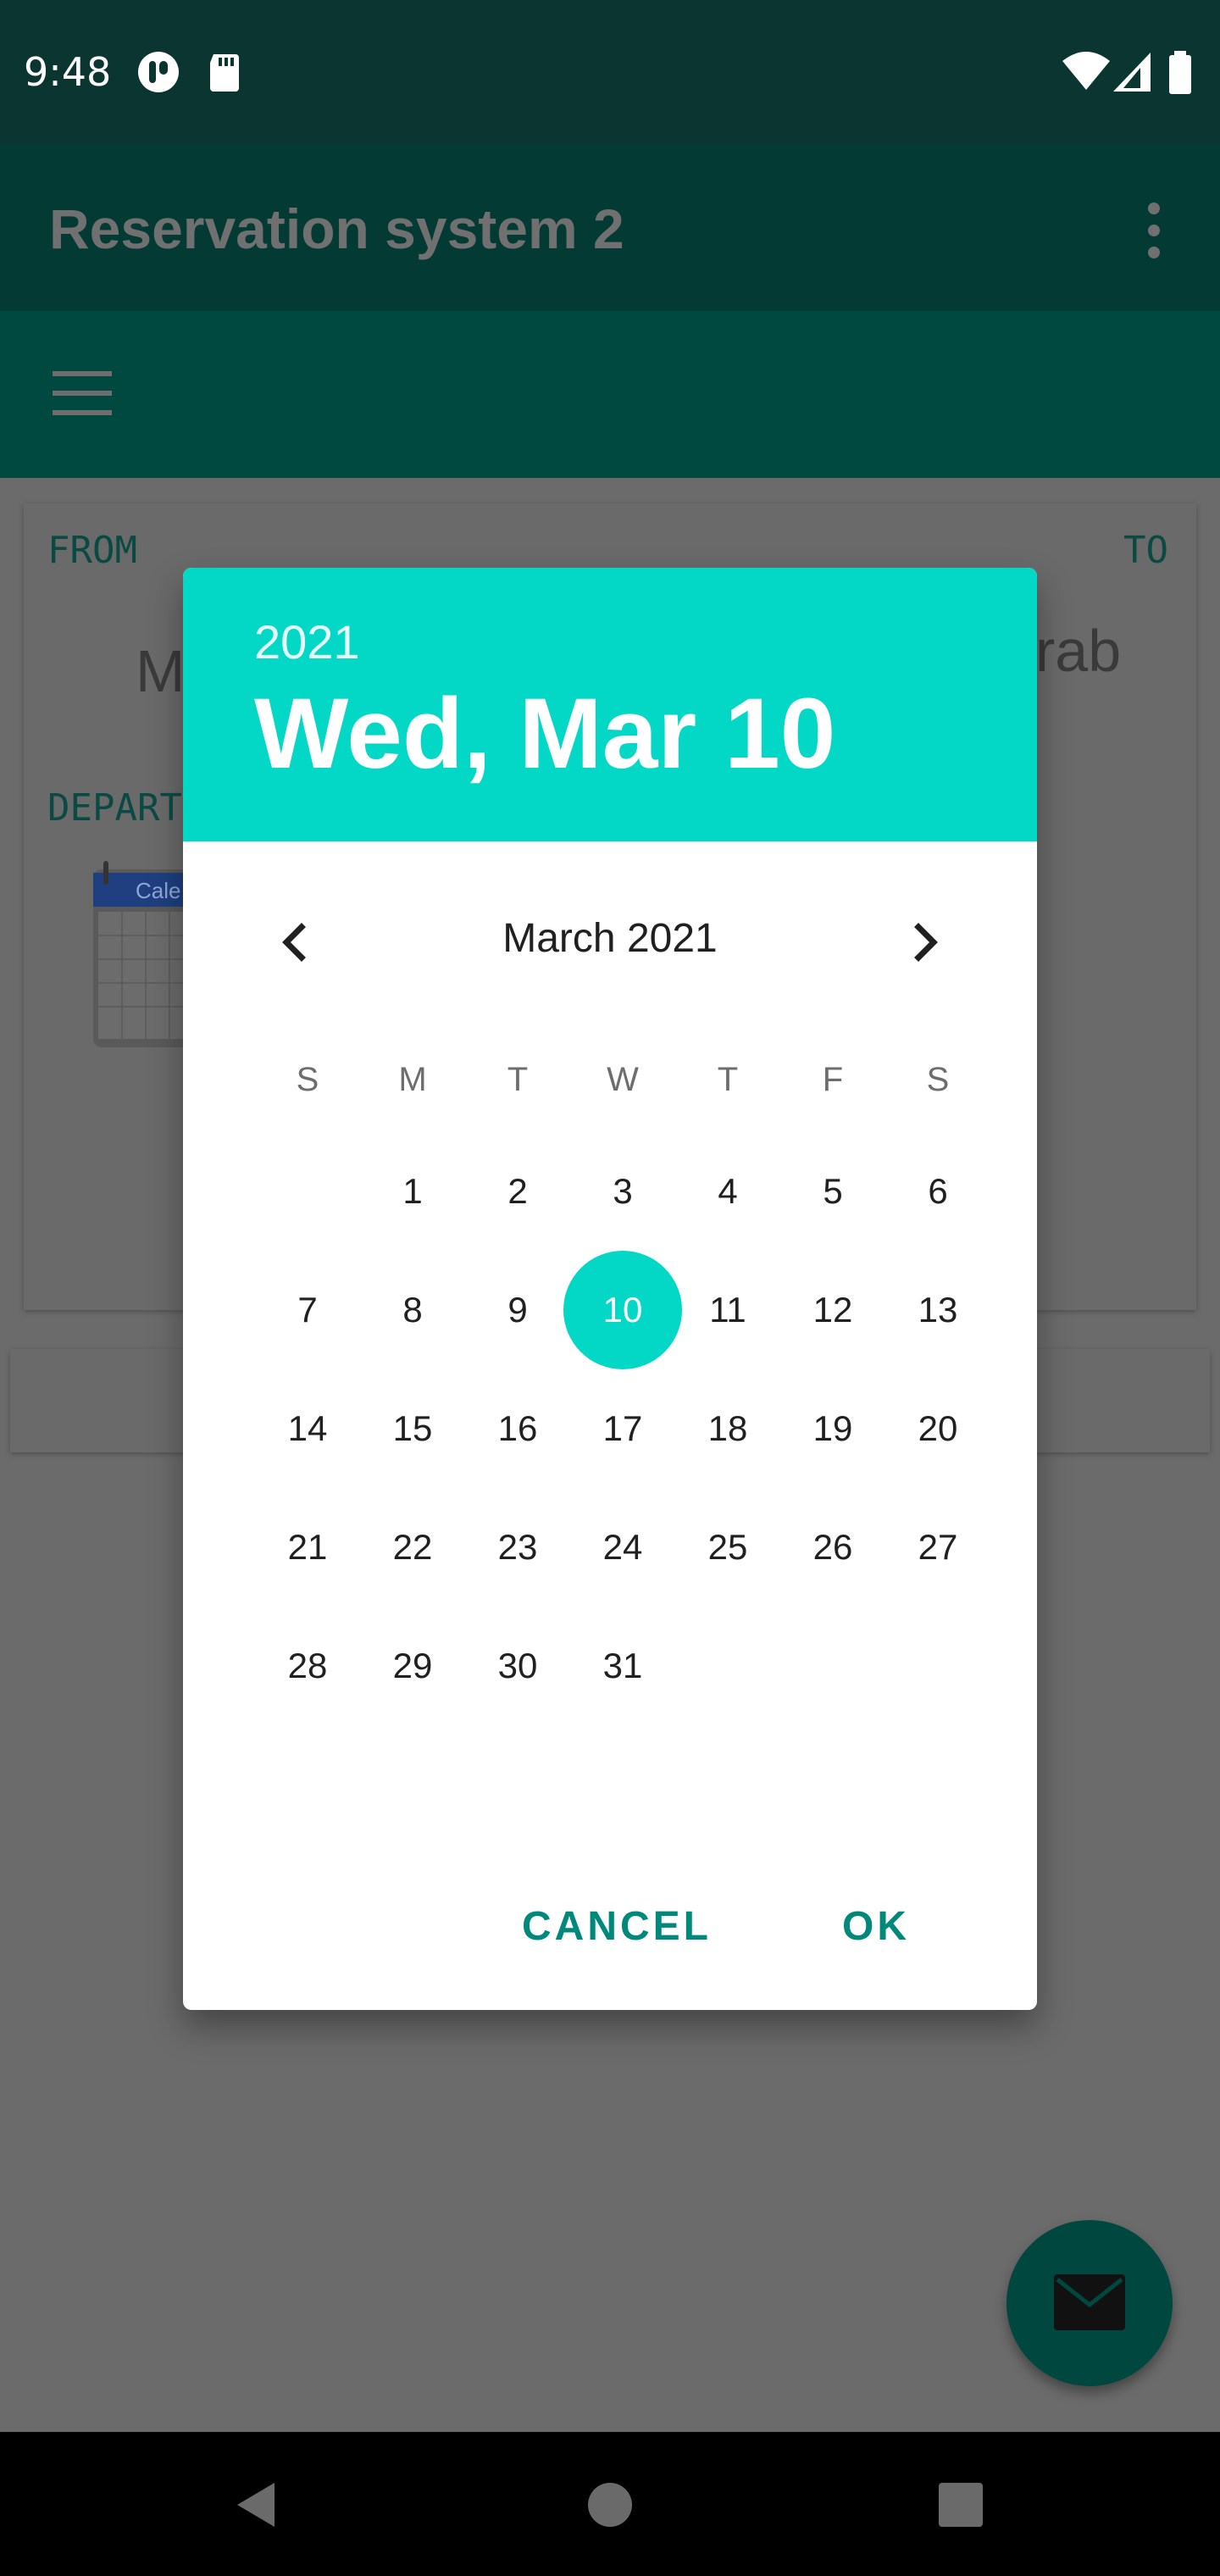  Describe the element at coordinates (412, 1665) in the screenshot. I see `calendar-day: 29` at that location.